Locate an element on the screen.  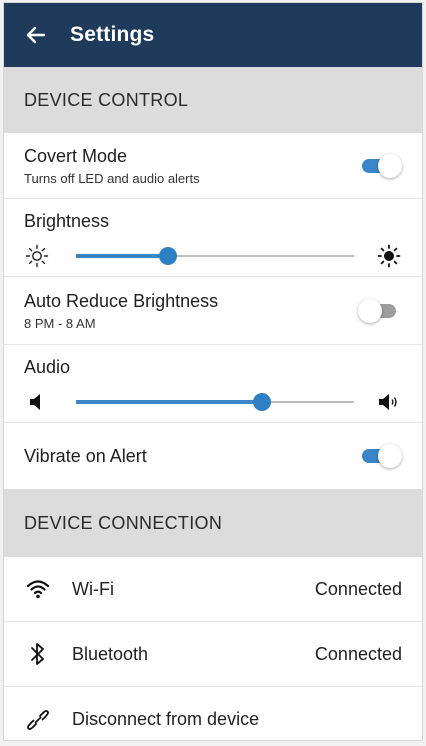
brightness-row: Brightness is located at coordinates (213, 238).